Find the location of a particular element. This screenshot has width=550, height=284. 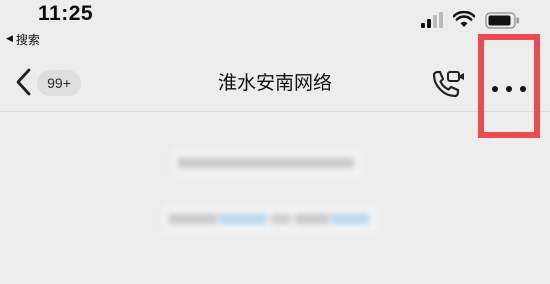

blurred-message-link is located at coordinates (270, 219).